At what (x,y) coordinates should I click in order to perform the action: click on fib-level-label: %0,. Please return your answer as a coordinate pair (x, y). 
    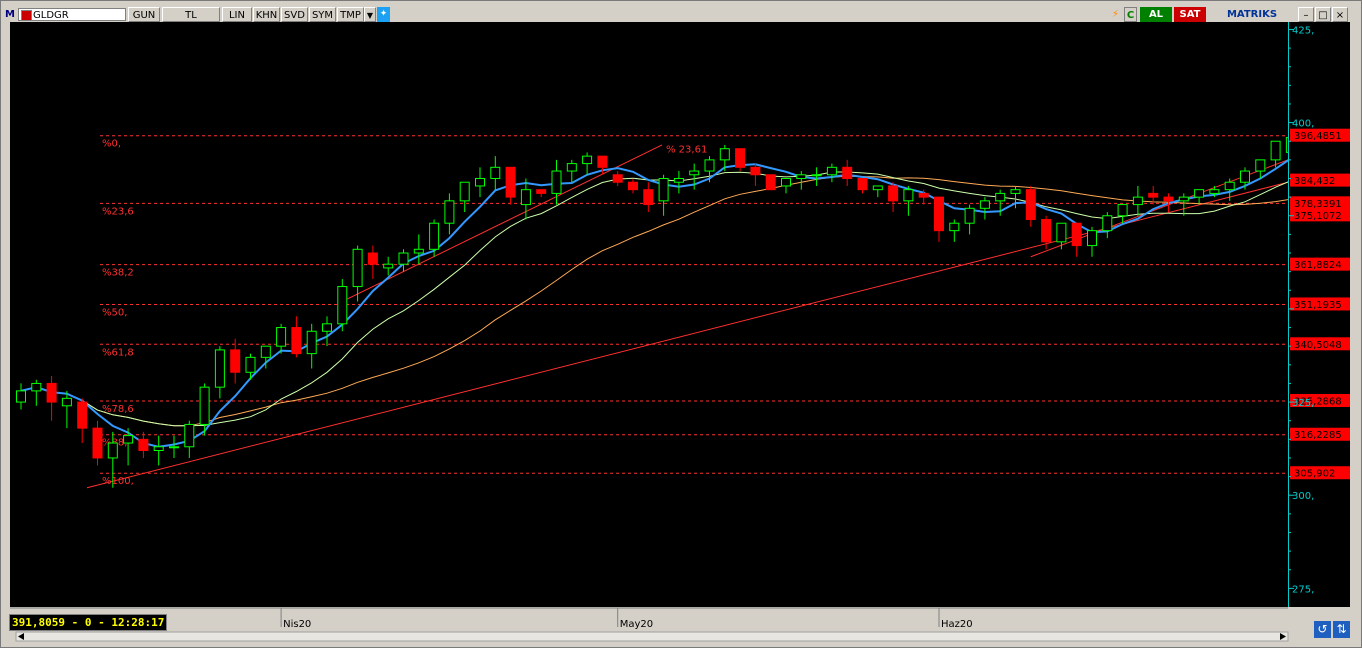
    Looking at the image, I should click on (111, 144).